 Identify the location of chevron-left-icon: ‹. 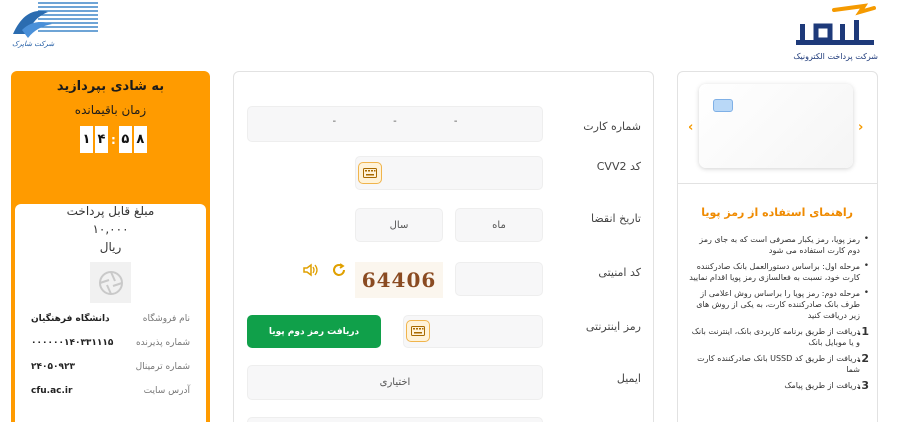
(690, 127).